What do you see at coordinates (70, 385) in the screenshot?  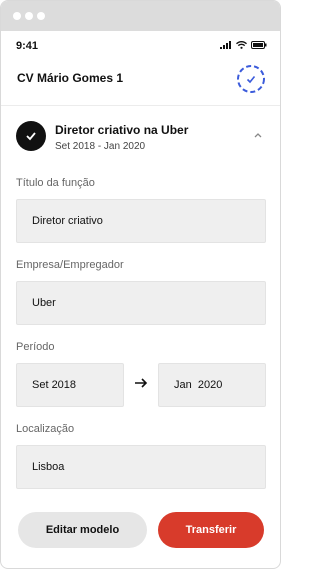 I see `period-start-field: Set 2018` at bounding box center [70, 385].